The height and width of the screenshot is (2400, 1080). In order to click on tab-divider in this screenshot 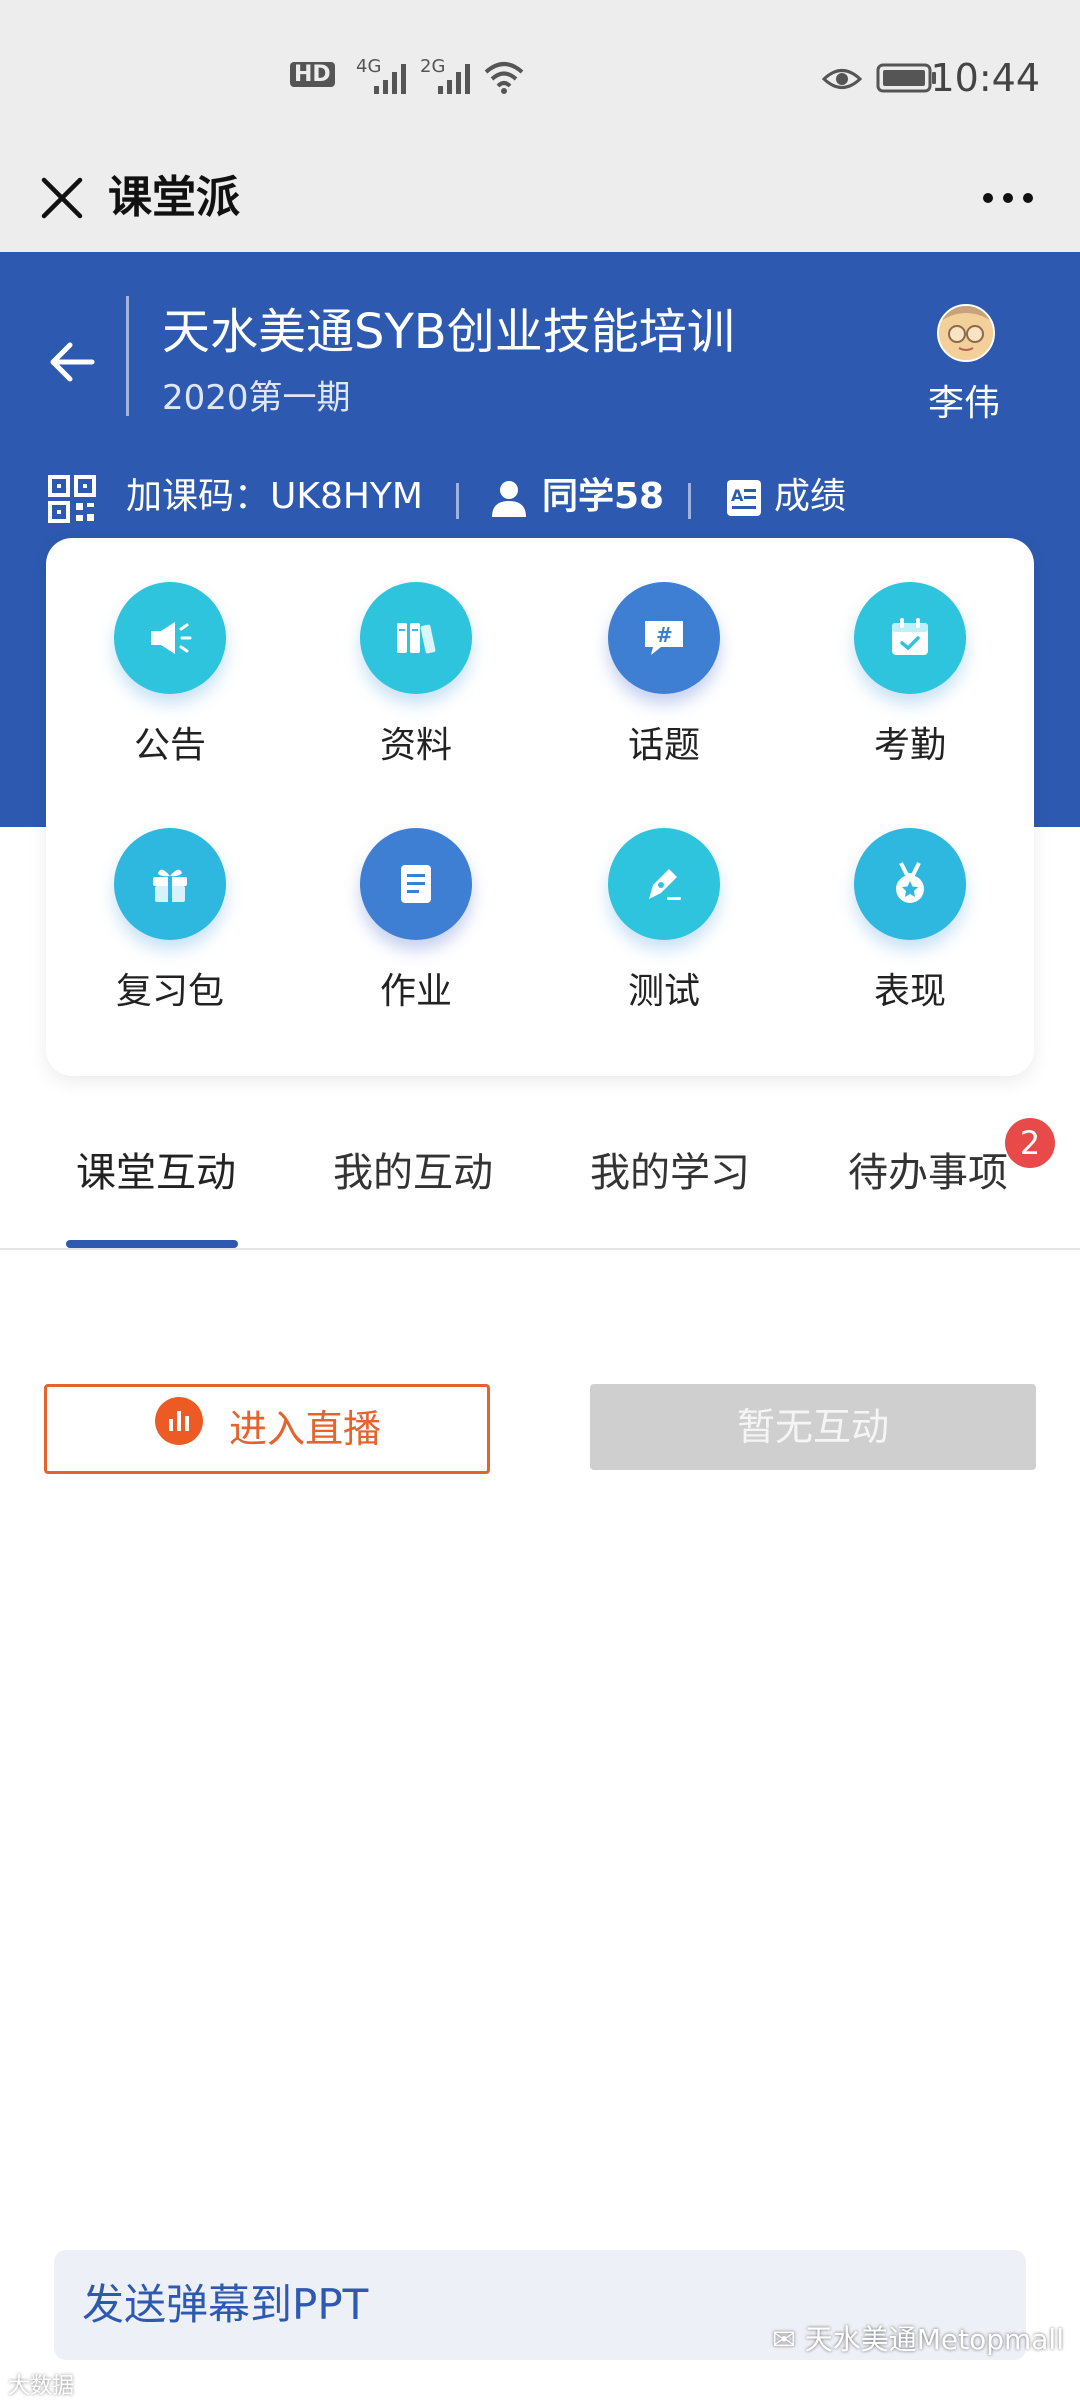, I will do `click(540, 1249)`.